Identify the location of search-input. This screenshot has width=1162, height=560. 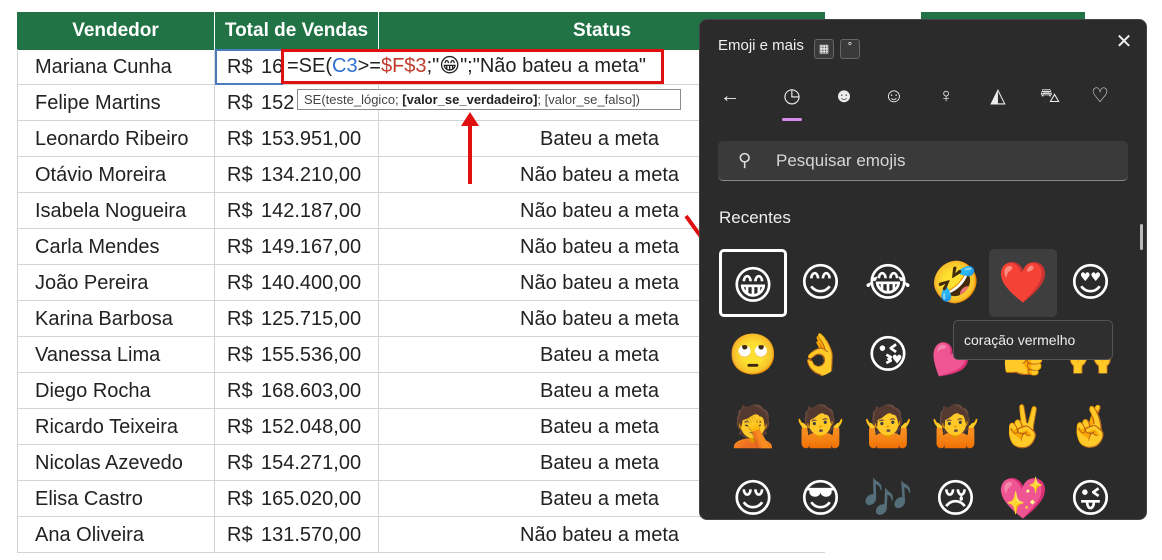
(941, 161).